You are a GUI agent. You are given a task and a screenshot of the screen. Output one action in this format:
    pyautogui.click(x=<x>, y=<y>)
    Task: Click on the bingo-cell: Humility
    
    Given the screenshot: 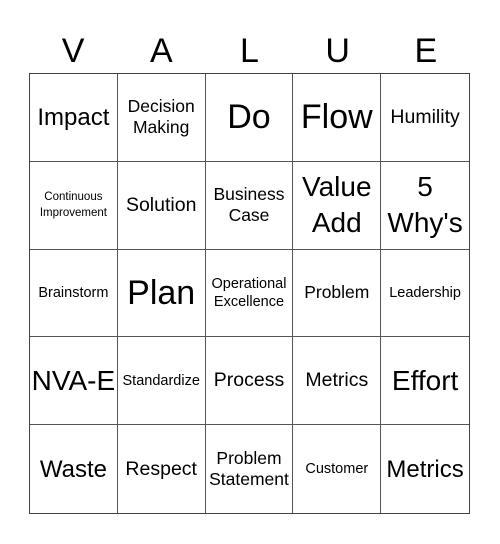 What is the action you would take?
    pyautogui.click(x=425, y=118)
    